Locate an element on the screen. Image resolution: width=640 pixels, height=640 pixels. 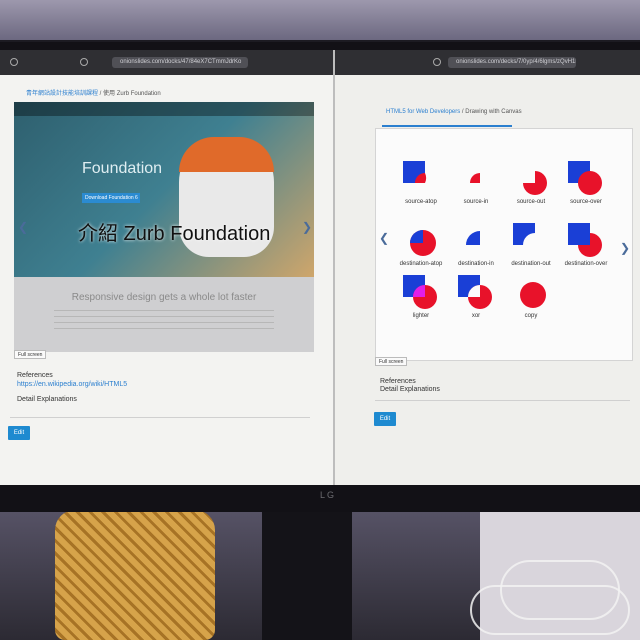
room-wall-top is located at coordinates (320, 20).